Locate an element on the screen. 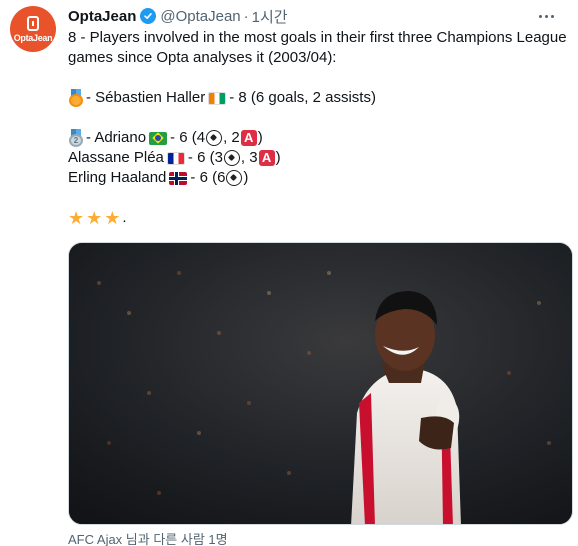 The image size is (578, 546). ivory-coast-flag-icon is located at coordinates (217, 98).